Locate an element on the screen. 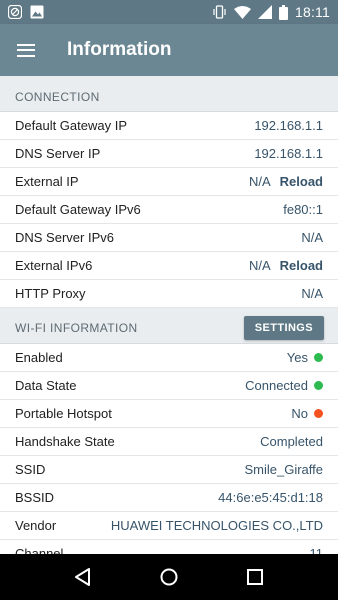 The width and height of the screenshot is (338, 600). row-value-text: HUAWEI TECHNOLOGIES CO.,LTD is located at coordinates (216, 525).